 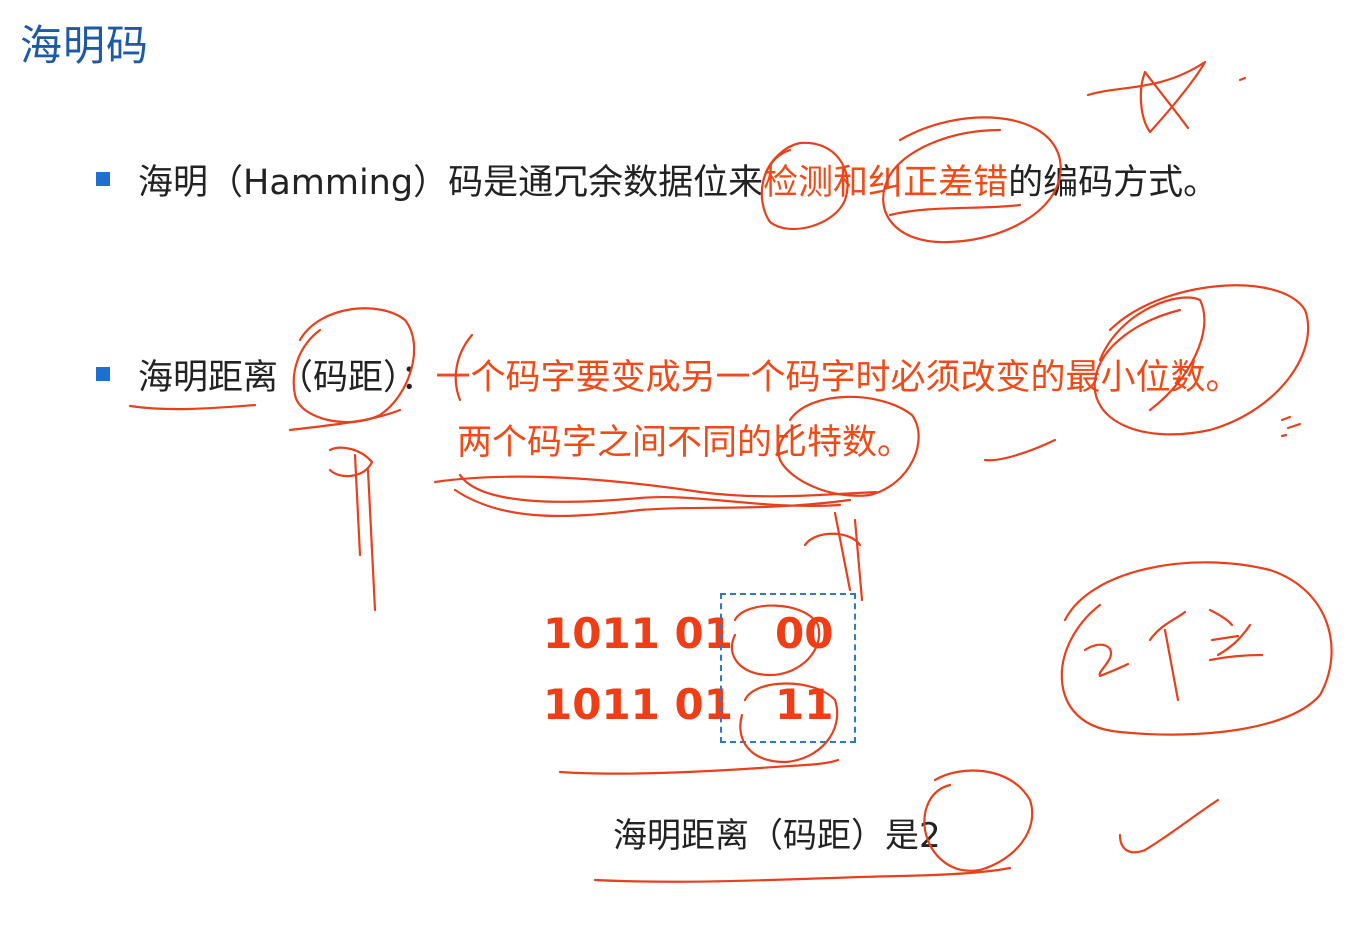 I want to click on ink-underline-line2-c, so click(x=652, y=503).